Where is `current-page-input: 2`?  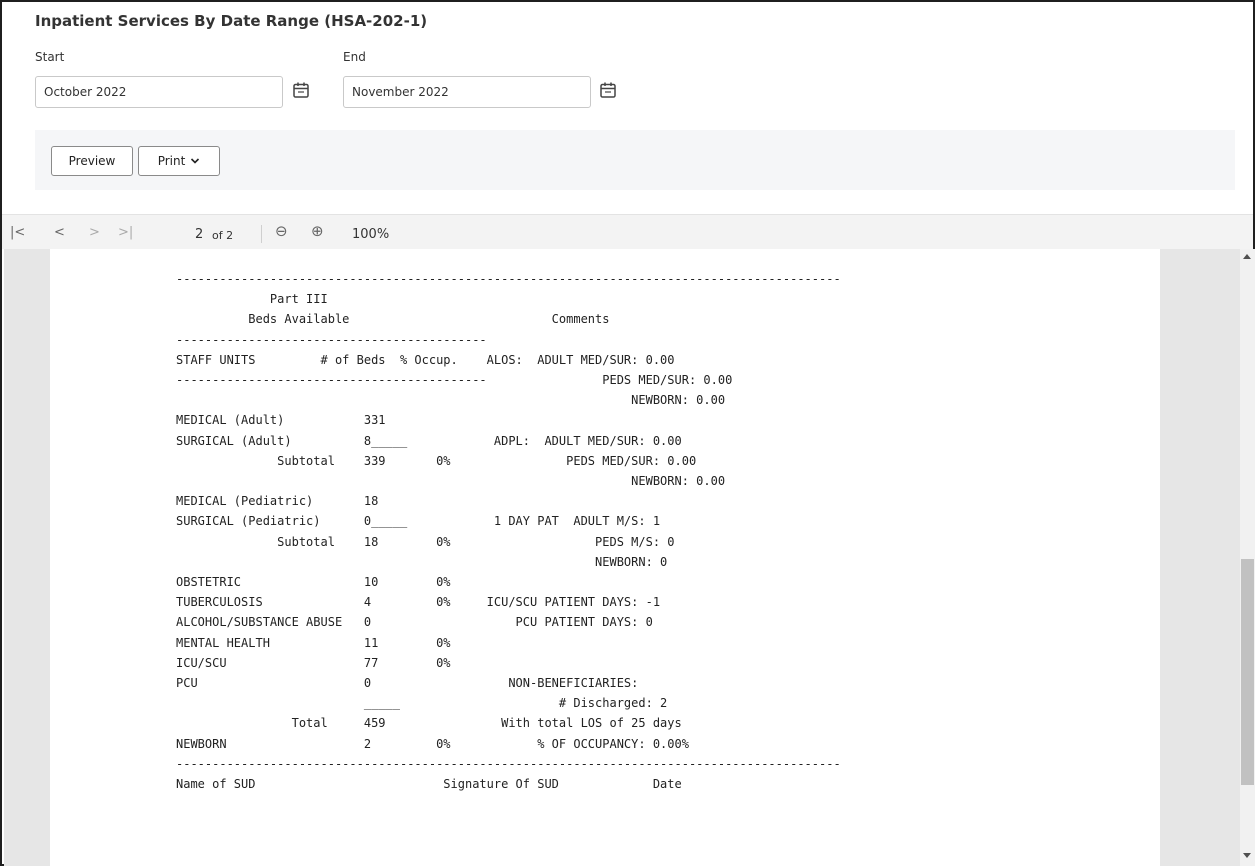
current-page-input: 2 is located at coordinates (199, 235).